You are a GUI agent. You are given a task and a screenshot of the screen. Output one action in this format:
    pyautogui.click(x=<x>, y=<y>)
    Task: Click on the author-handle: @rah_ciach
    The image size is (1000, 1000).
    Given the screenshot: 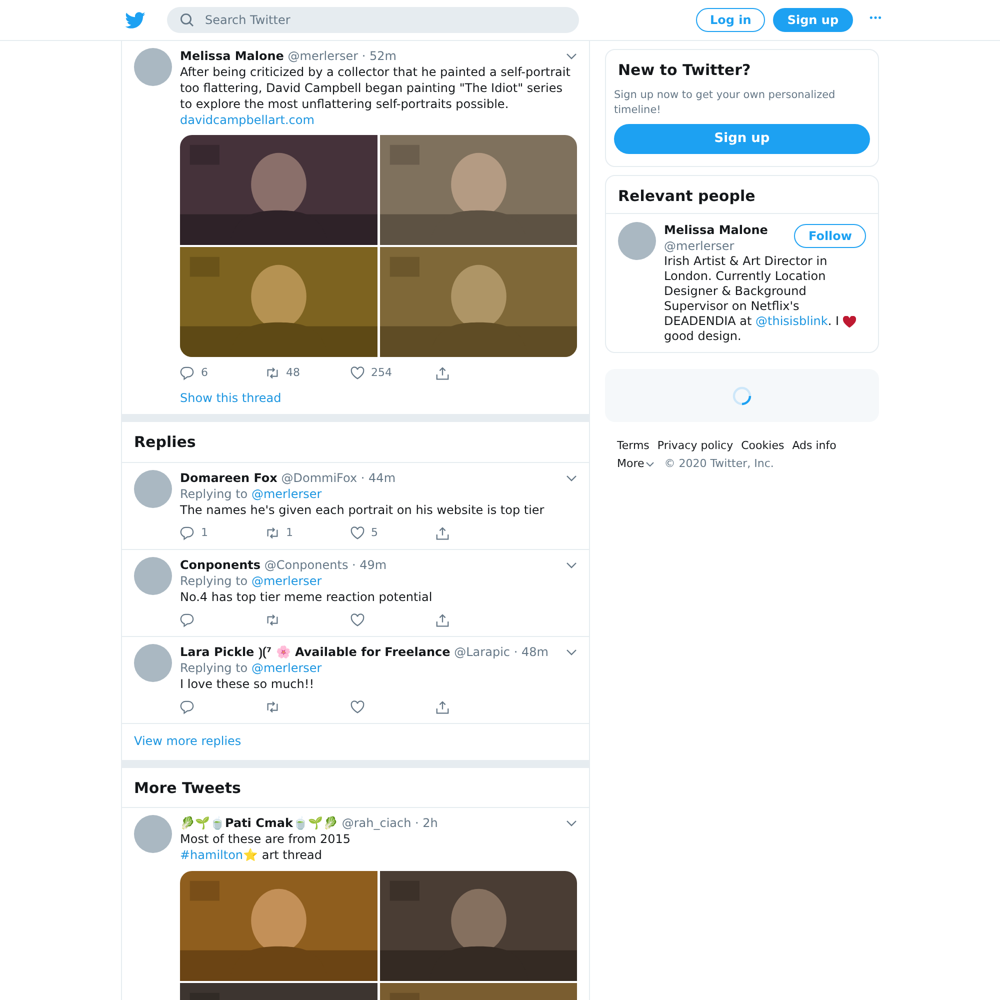 What is the action you would take?
    pyautogui.click(x=377, y=823)
    